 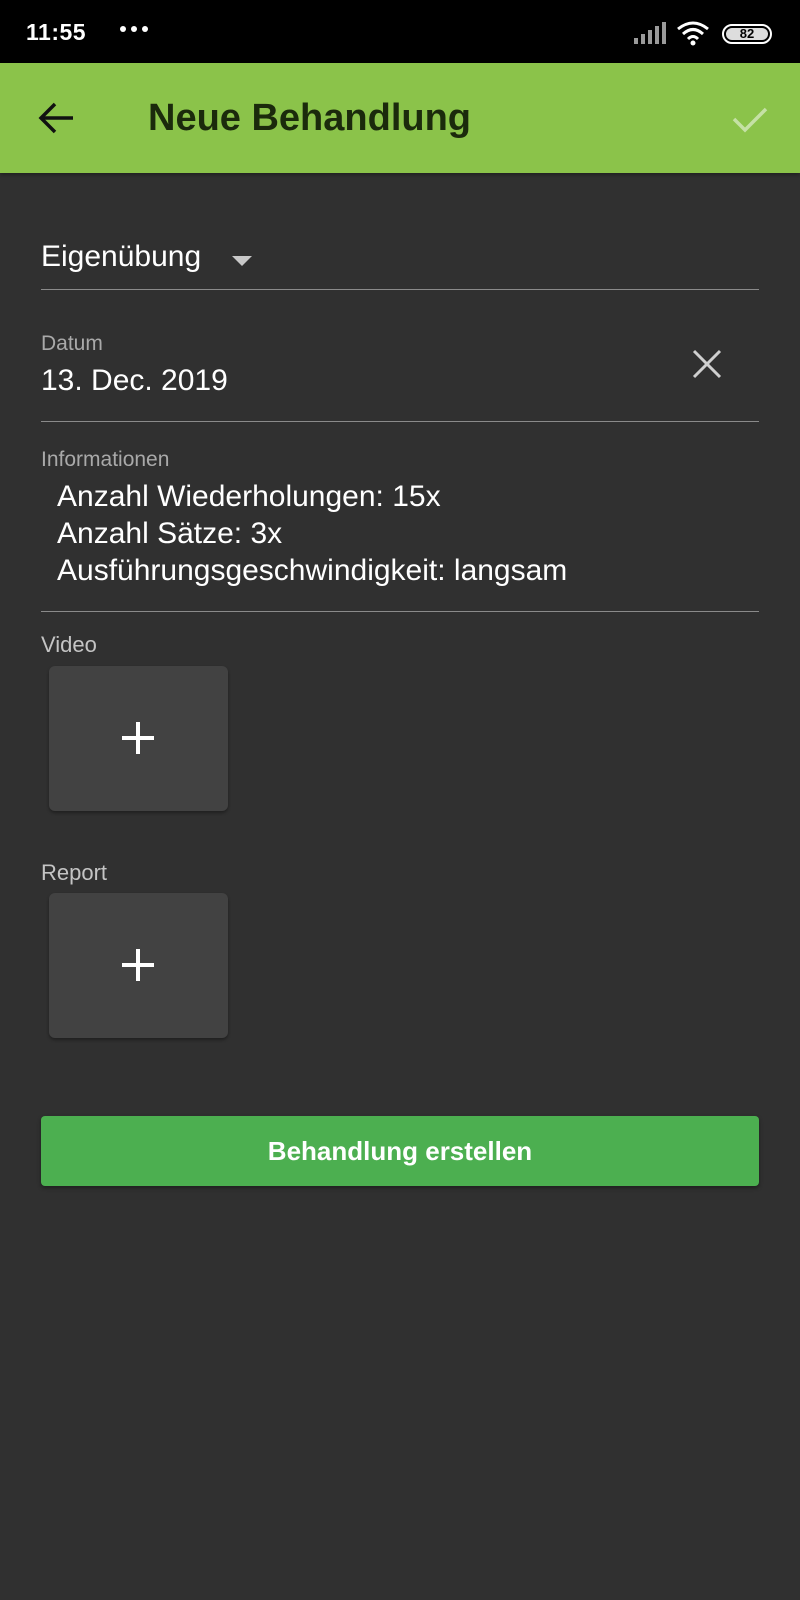 What do you see at coordinates (56, 32) in the screenshot?
I see `status-time: 11:55` at bounding box center [56, 32].